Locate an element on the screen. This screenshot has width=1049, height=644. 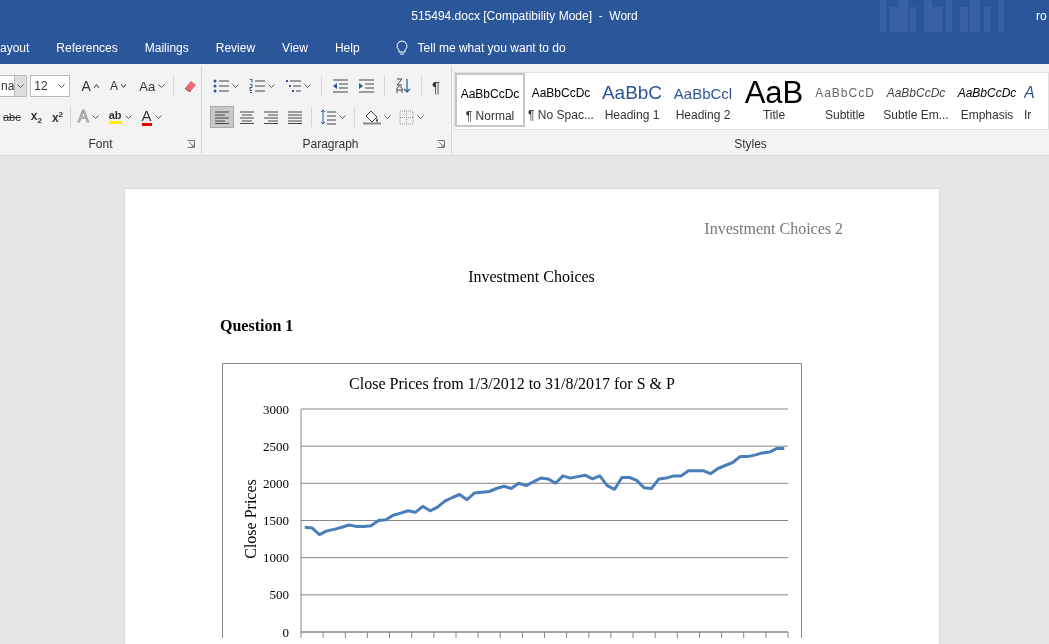
grow-font-button: A is located at coordinates (90, 86).